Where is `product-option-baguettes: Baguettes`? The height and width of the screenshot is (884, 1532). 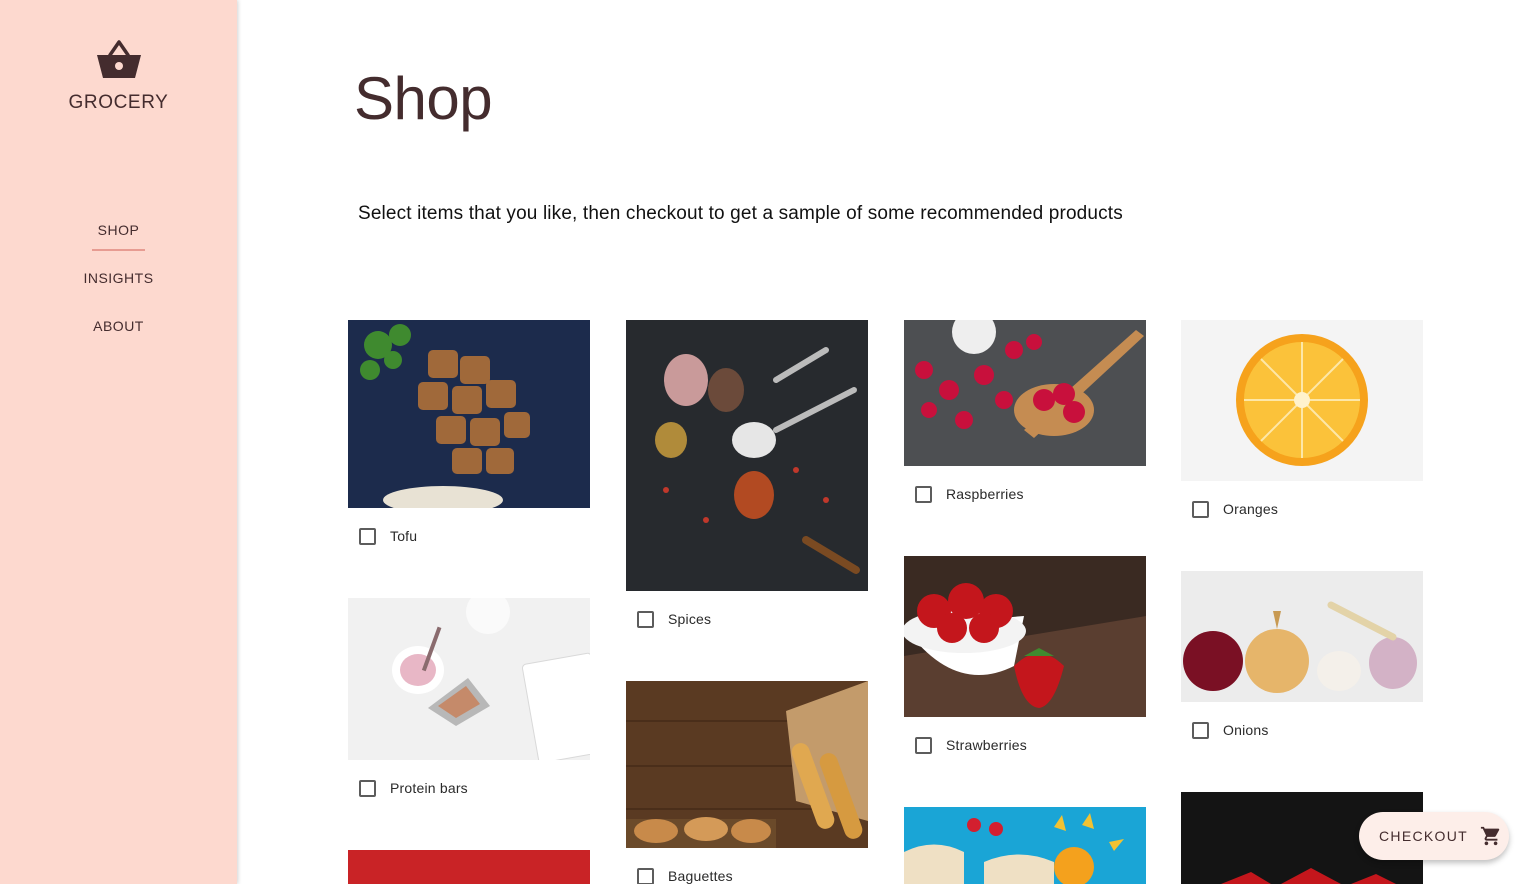
product-option-baguettes: Baguettes is located at coordinates (747, 866).